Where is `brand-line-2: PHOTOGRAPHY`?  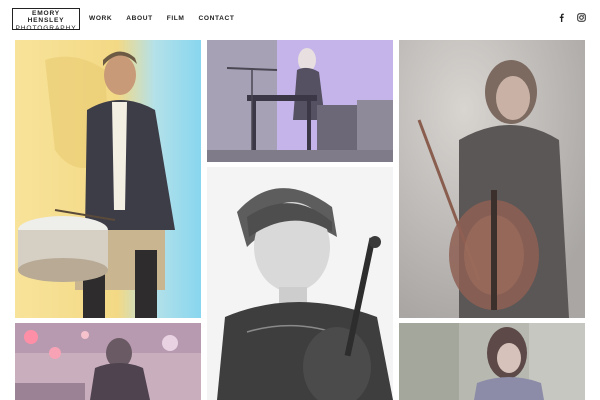 brand-line-2: PHOTOGRAPHY is located at coordinates (46, 29).